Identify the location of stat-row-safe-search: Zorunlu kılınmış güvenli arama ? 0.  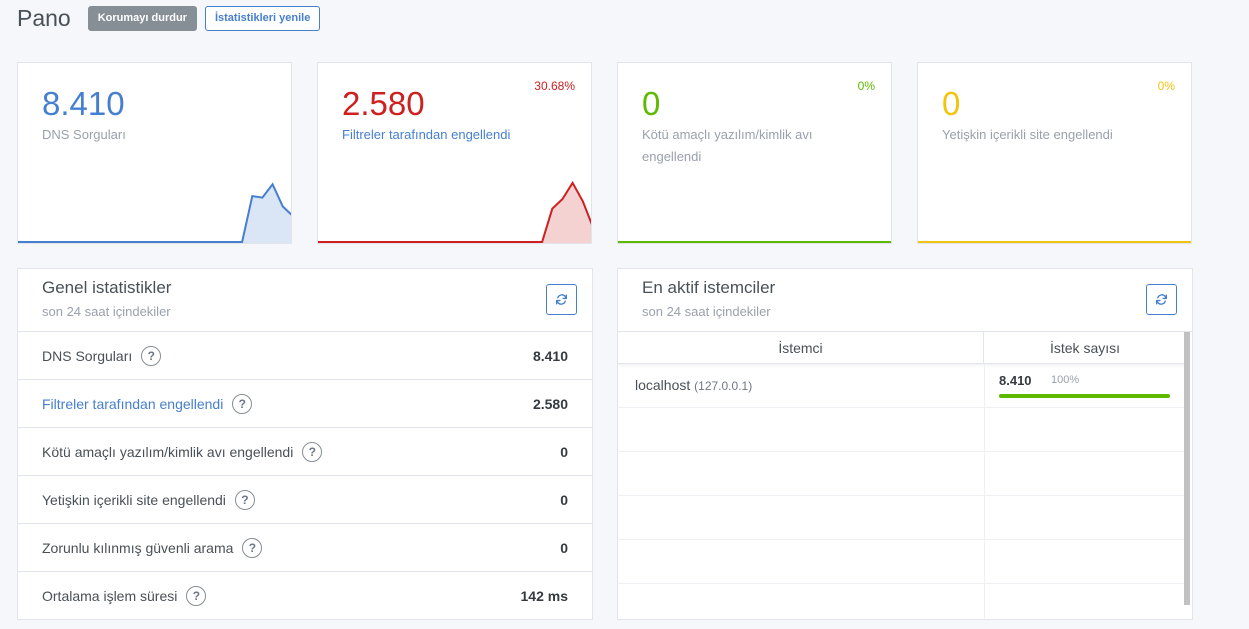
(305, 548).